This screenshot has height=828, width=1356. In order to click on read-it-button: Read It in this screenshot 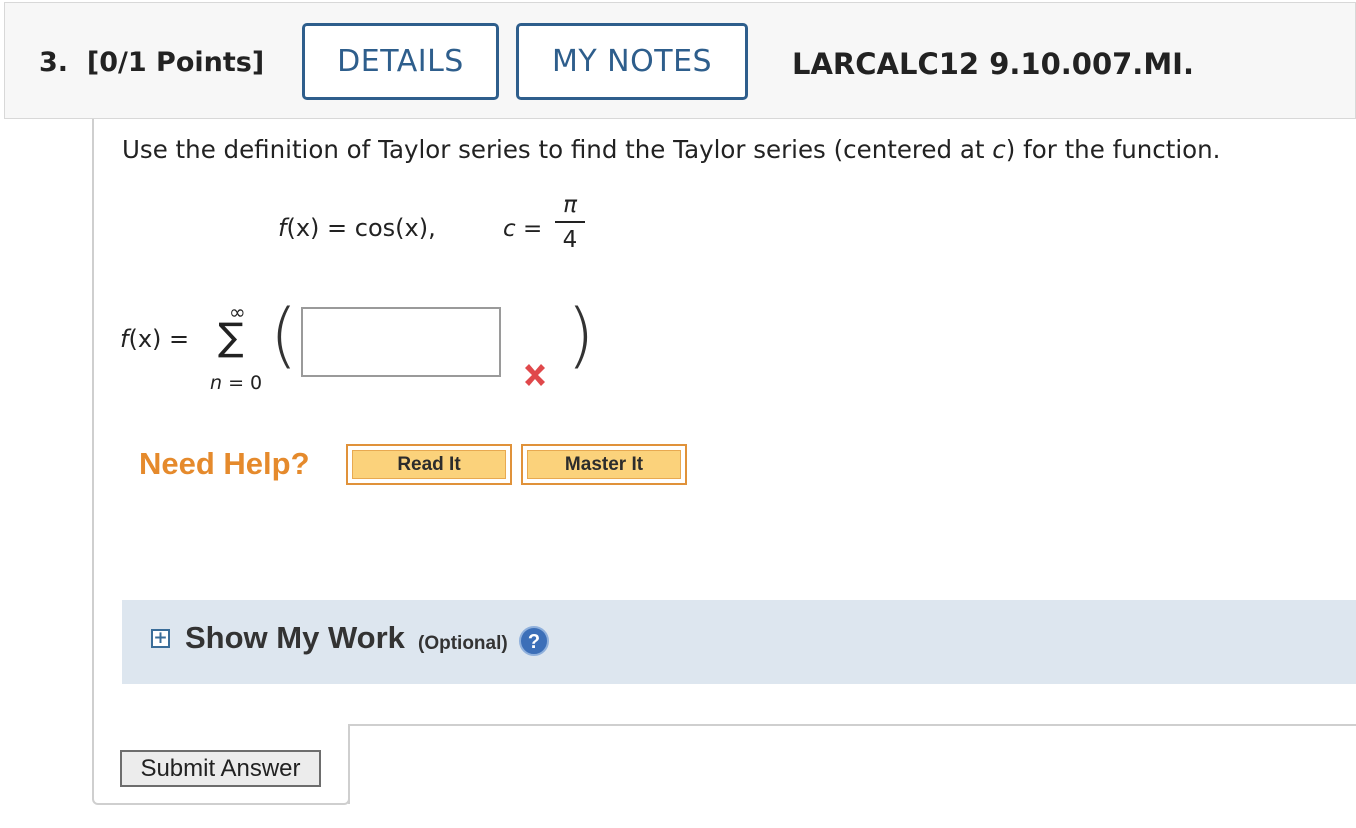, I will do `click(429, 464)`.